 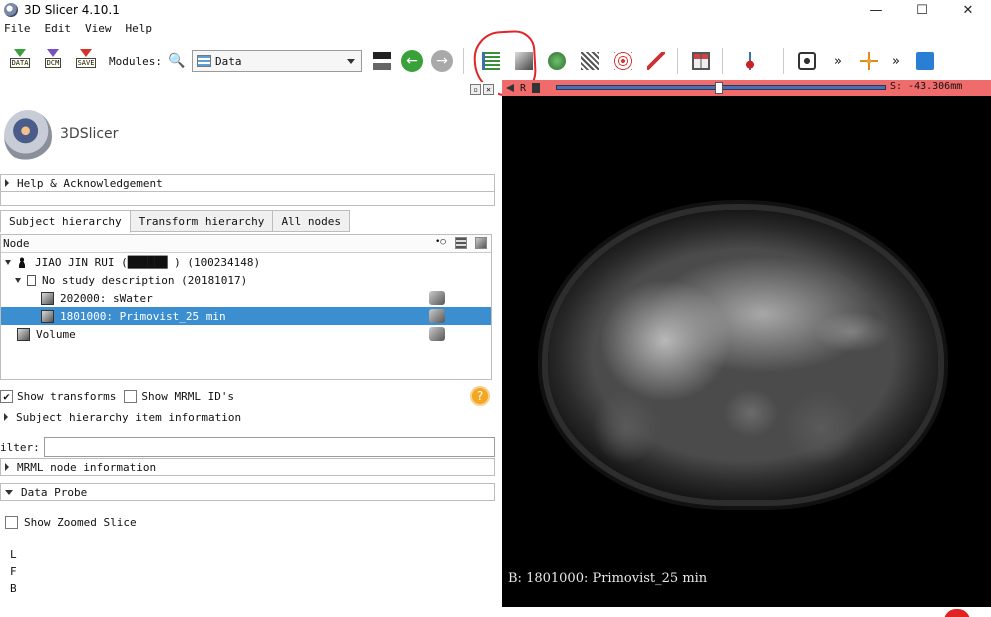 I want to click on menu-help: Help, so click(x=139, y=31).